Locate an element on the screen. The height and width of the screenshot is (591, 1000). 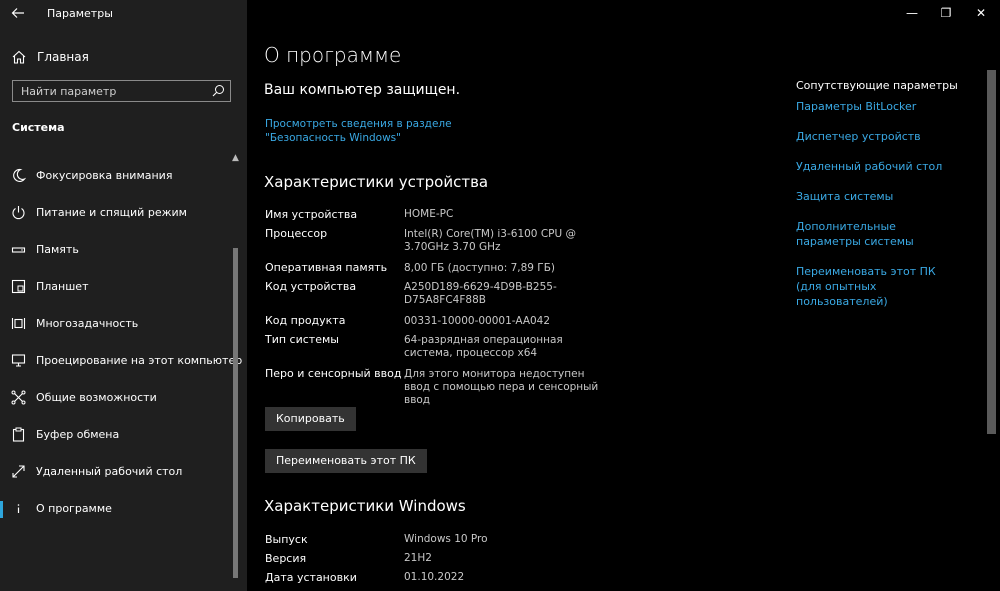
sidebar-item-storage: Память is located at coordinates (116, 250).